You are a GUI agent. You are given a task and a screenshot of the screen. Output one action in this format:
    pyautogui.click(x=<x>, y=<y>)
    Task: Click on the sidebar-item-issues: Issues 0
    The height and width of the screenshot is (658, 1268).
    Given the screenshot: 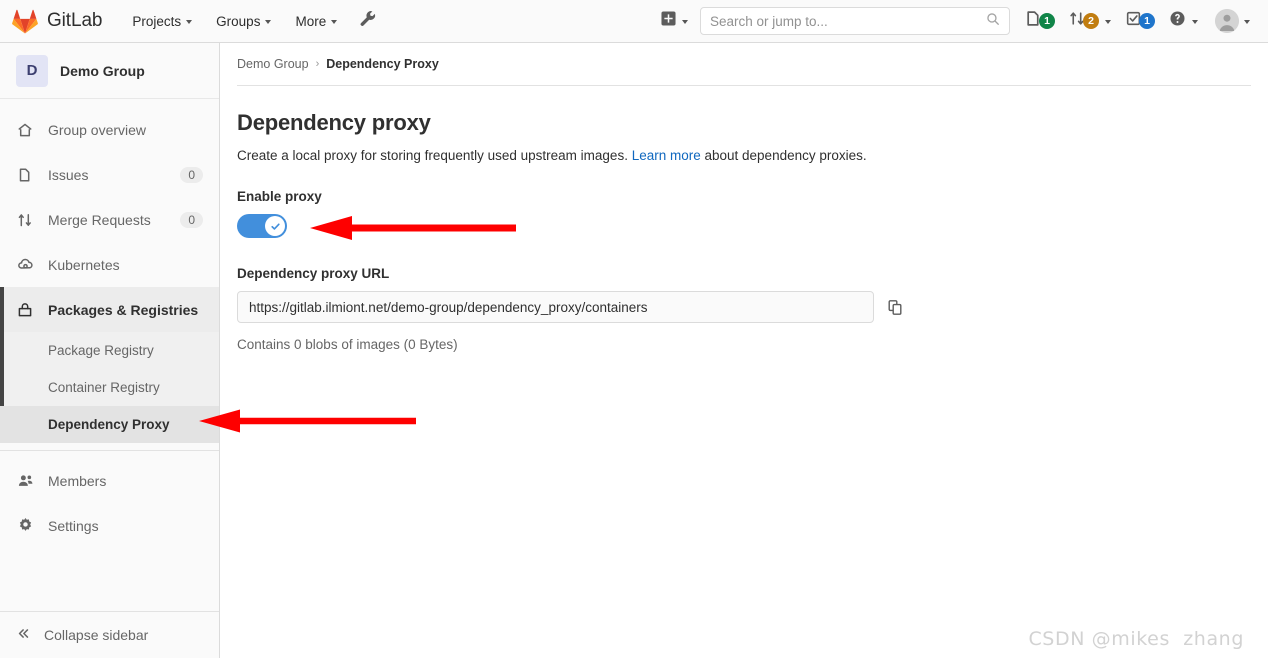 What is the action you would take?
    pyautogui.click(x=109, y=174)
    